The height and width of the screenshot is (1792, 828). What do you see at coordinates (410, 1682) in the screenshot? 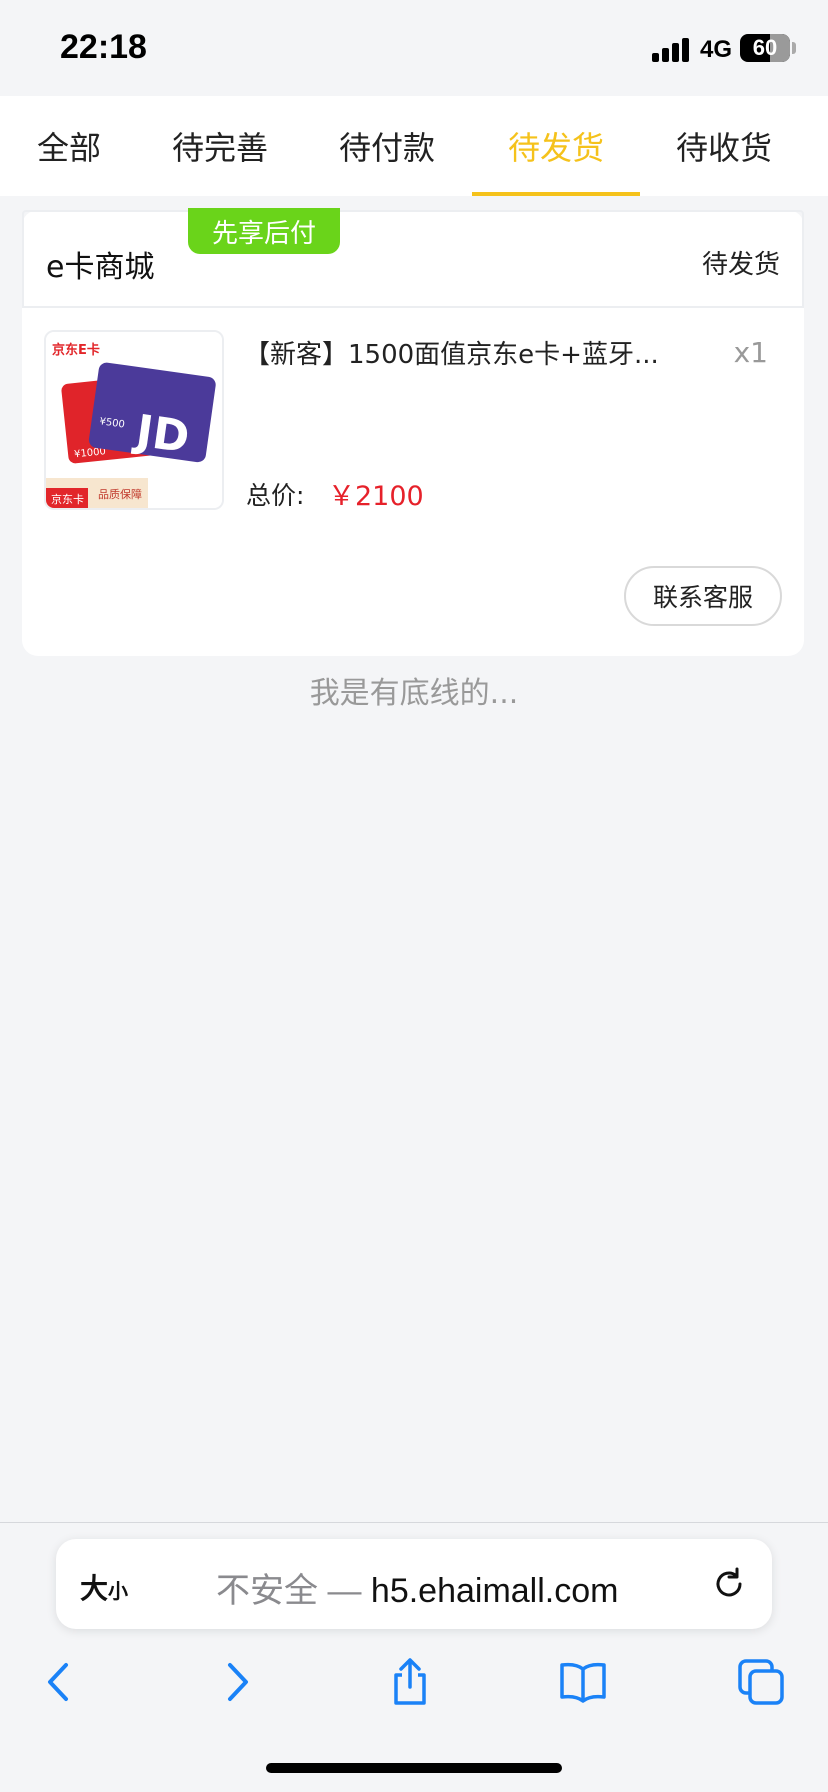
I see `share-icon` at bounding box center [410, 1682].